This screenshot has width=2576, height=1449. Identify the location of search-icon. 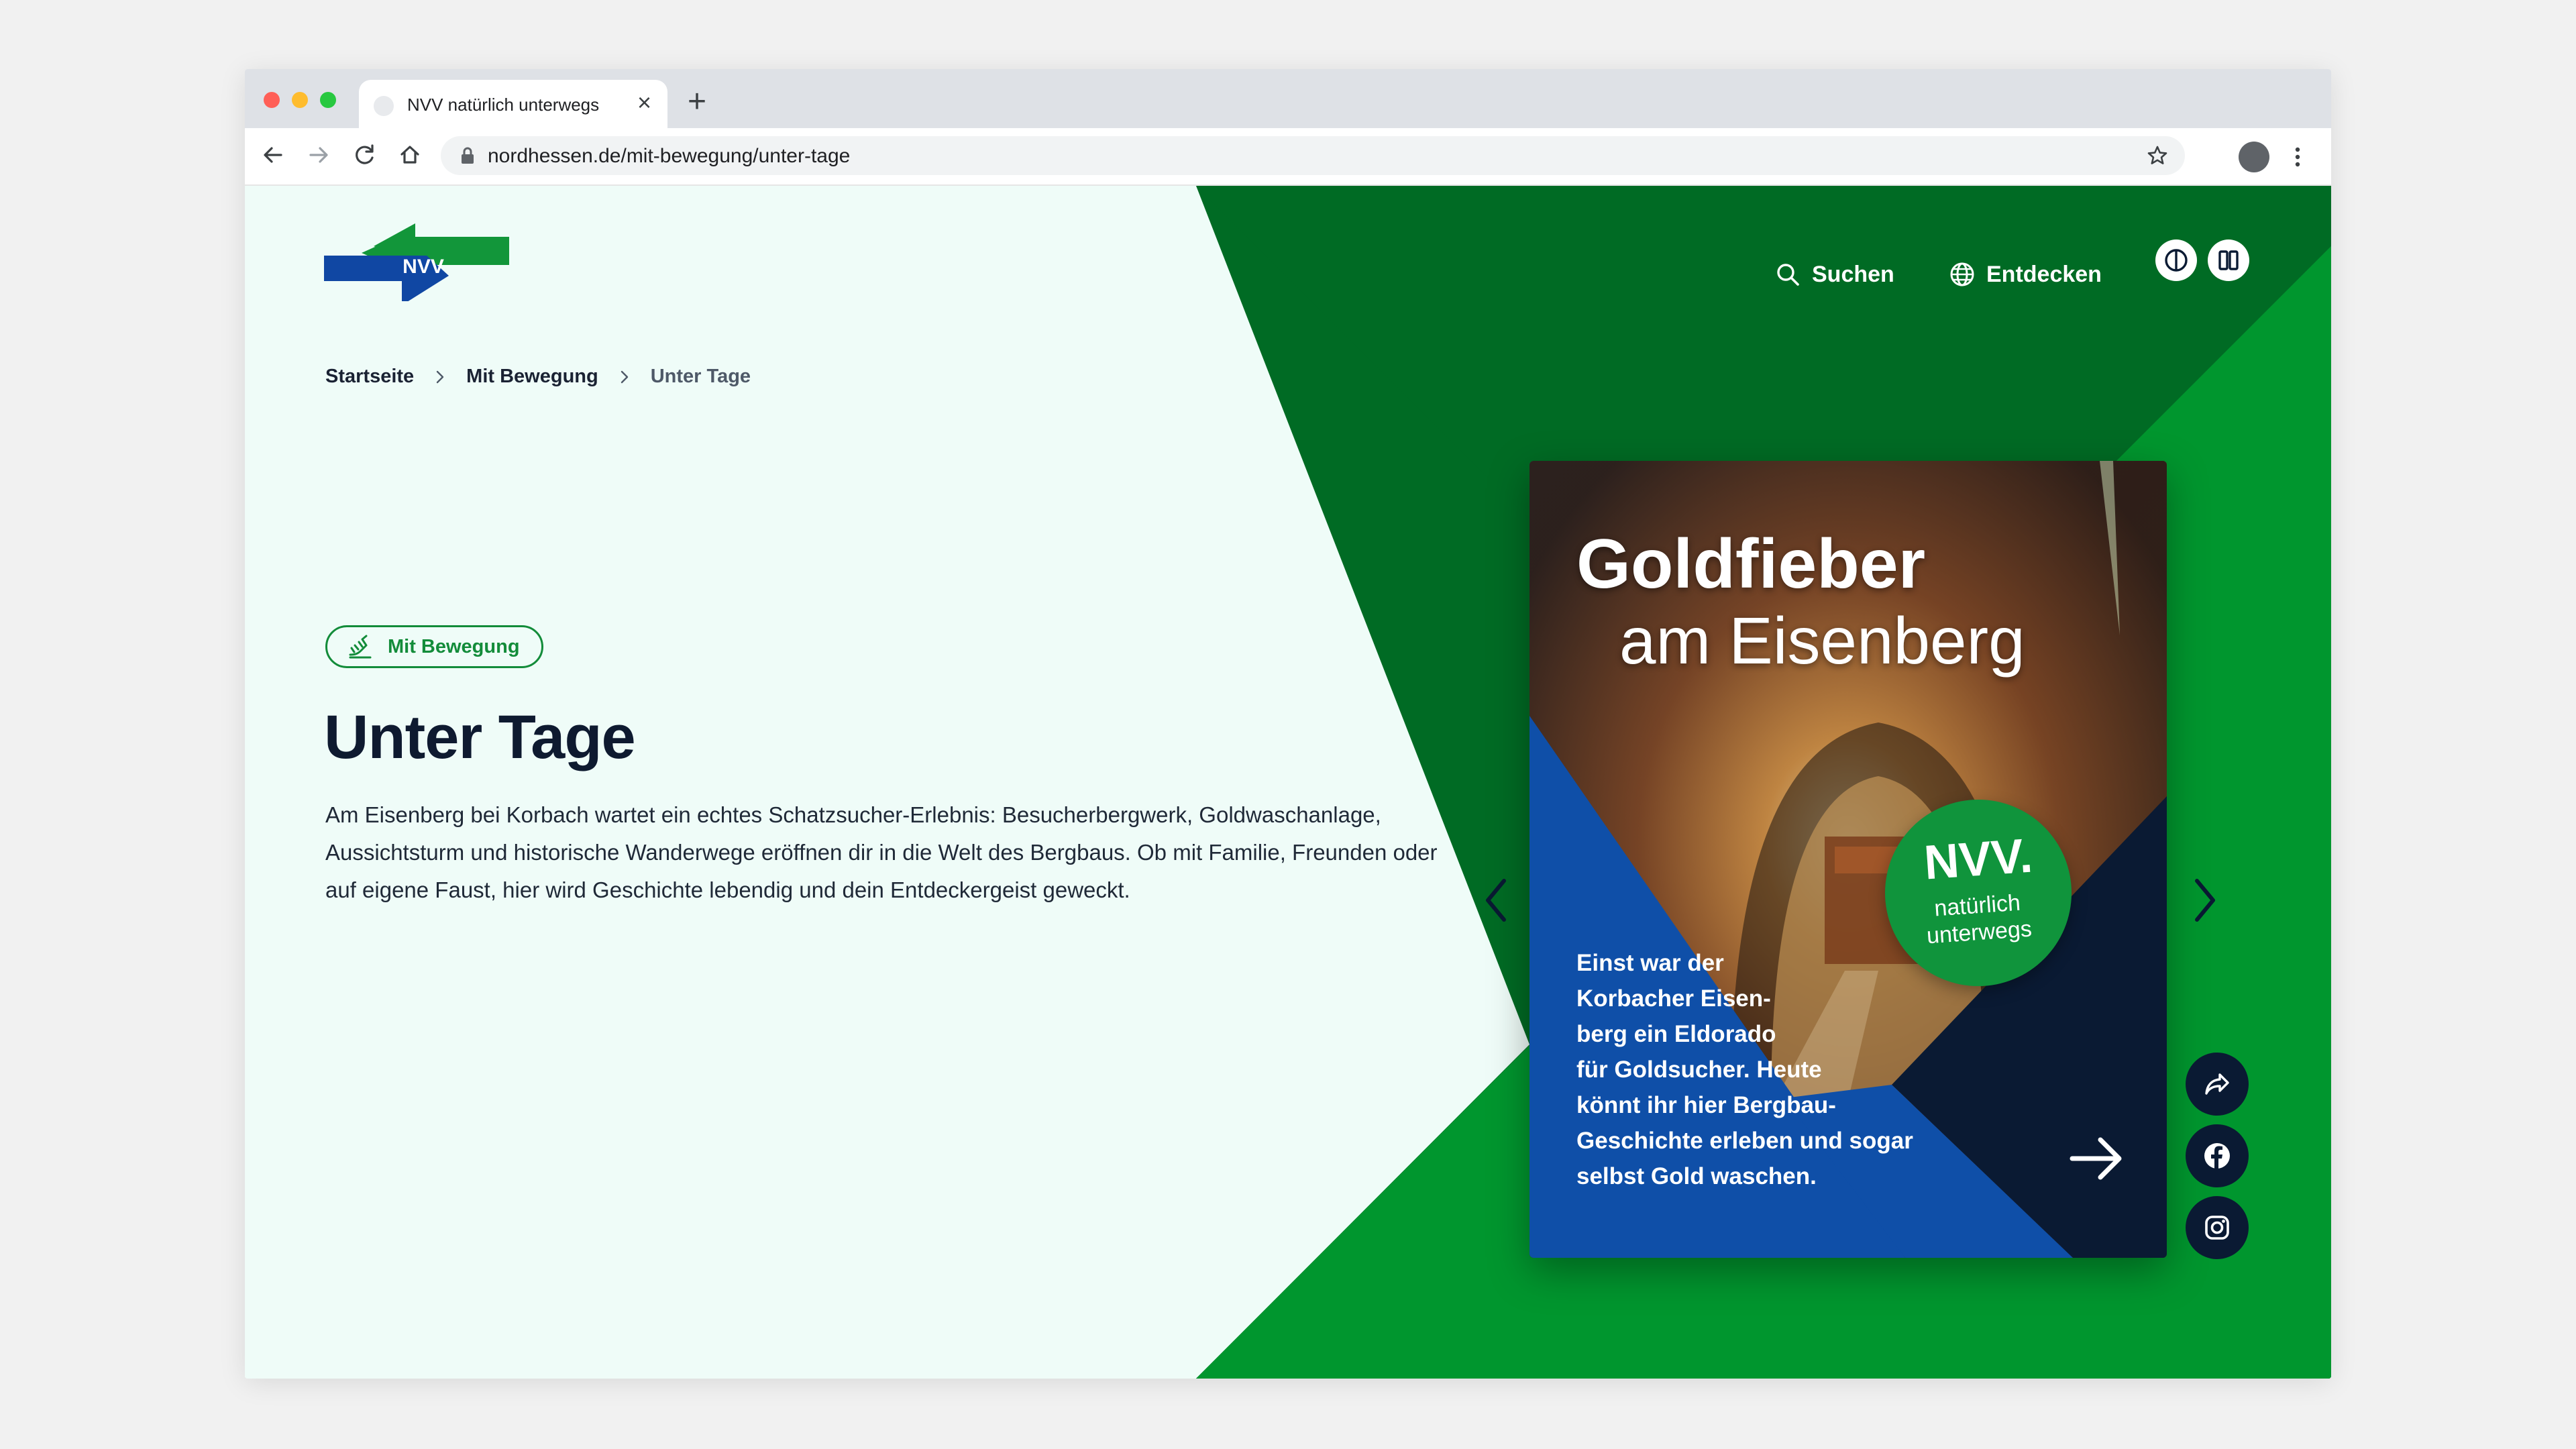
(1788, 275).